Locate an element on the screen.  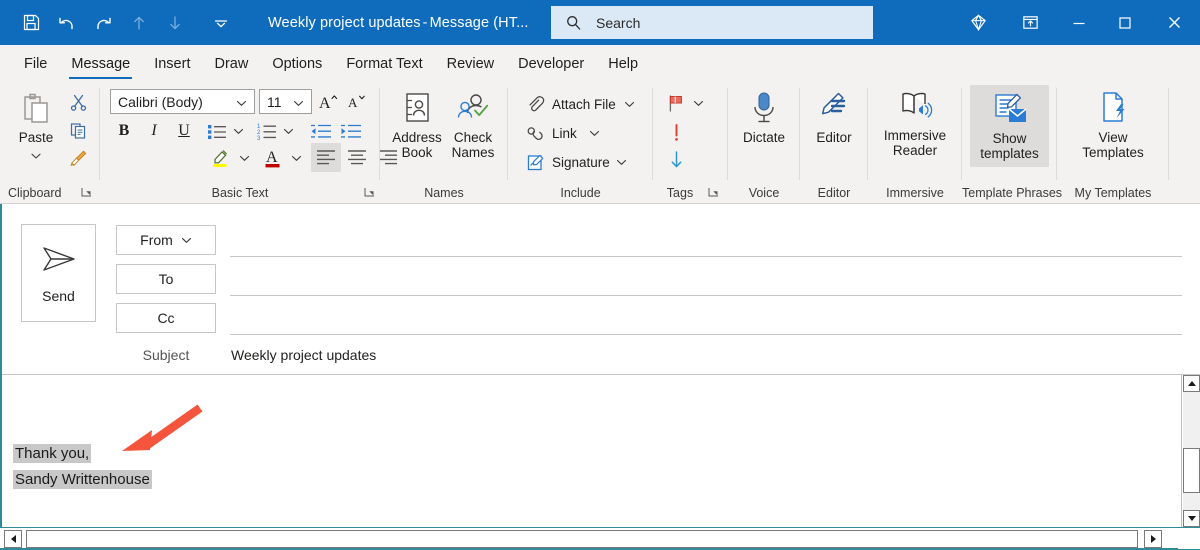
scroll-right-button is located at coordinates (1153, 539).